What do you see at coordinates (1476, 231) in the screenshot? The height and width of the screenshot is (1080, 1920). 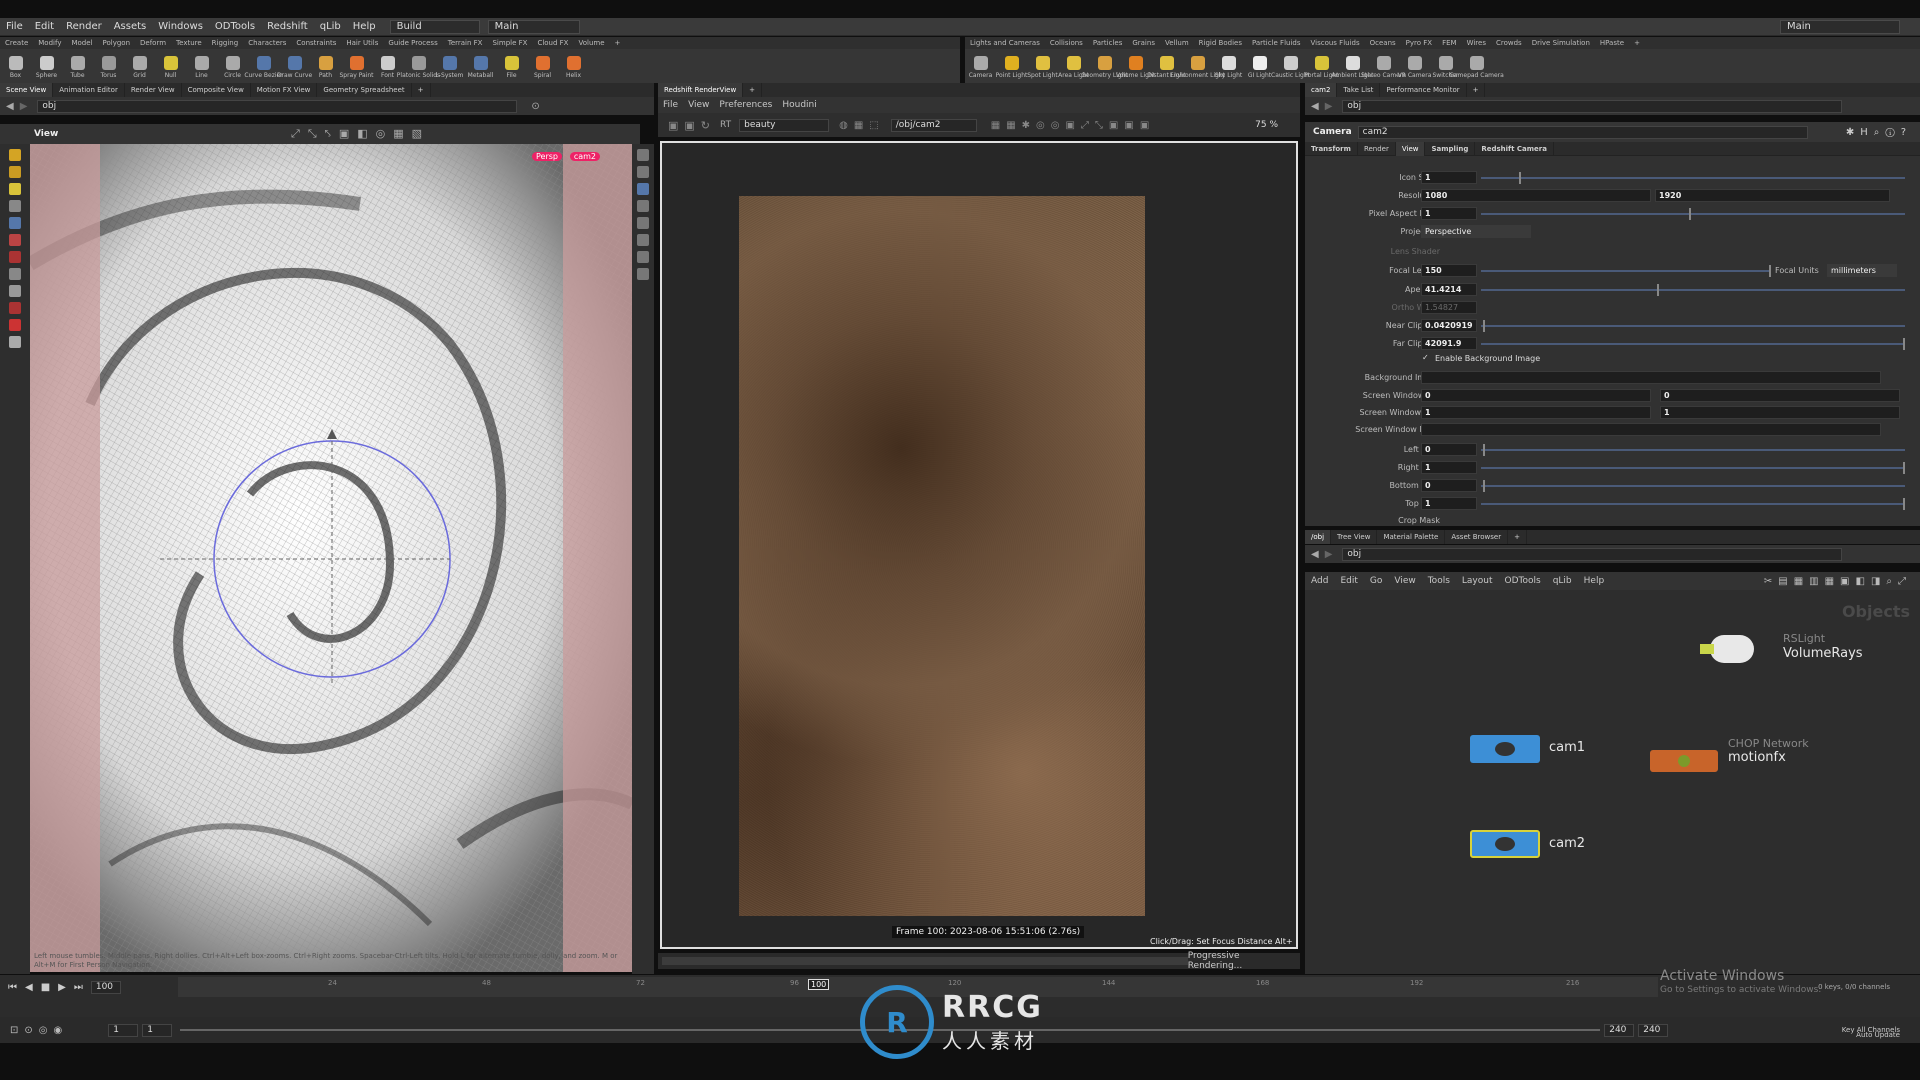 I see `projection-select: Perspective` at bounding box center [1476, 231].